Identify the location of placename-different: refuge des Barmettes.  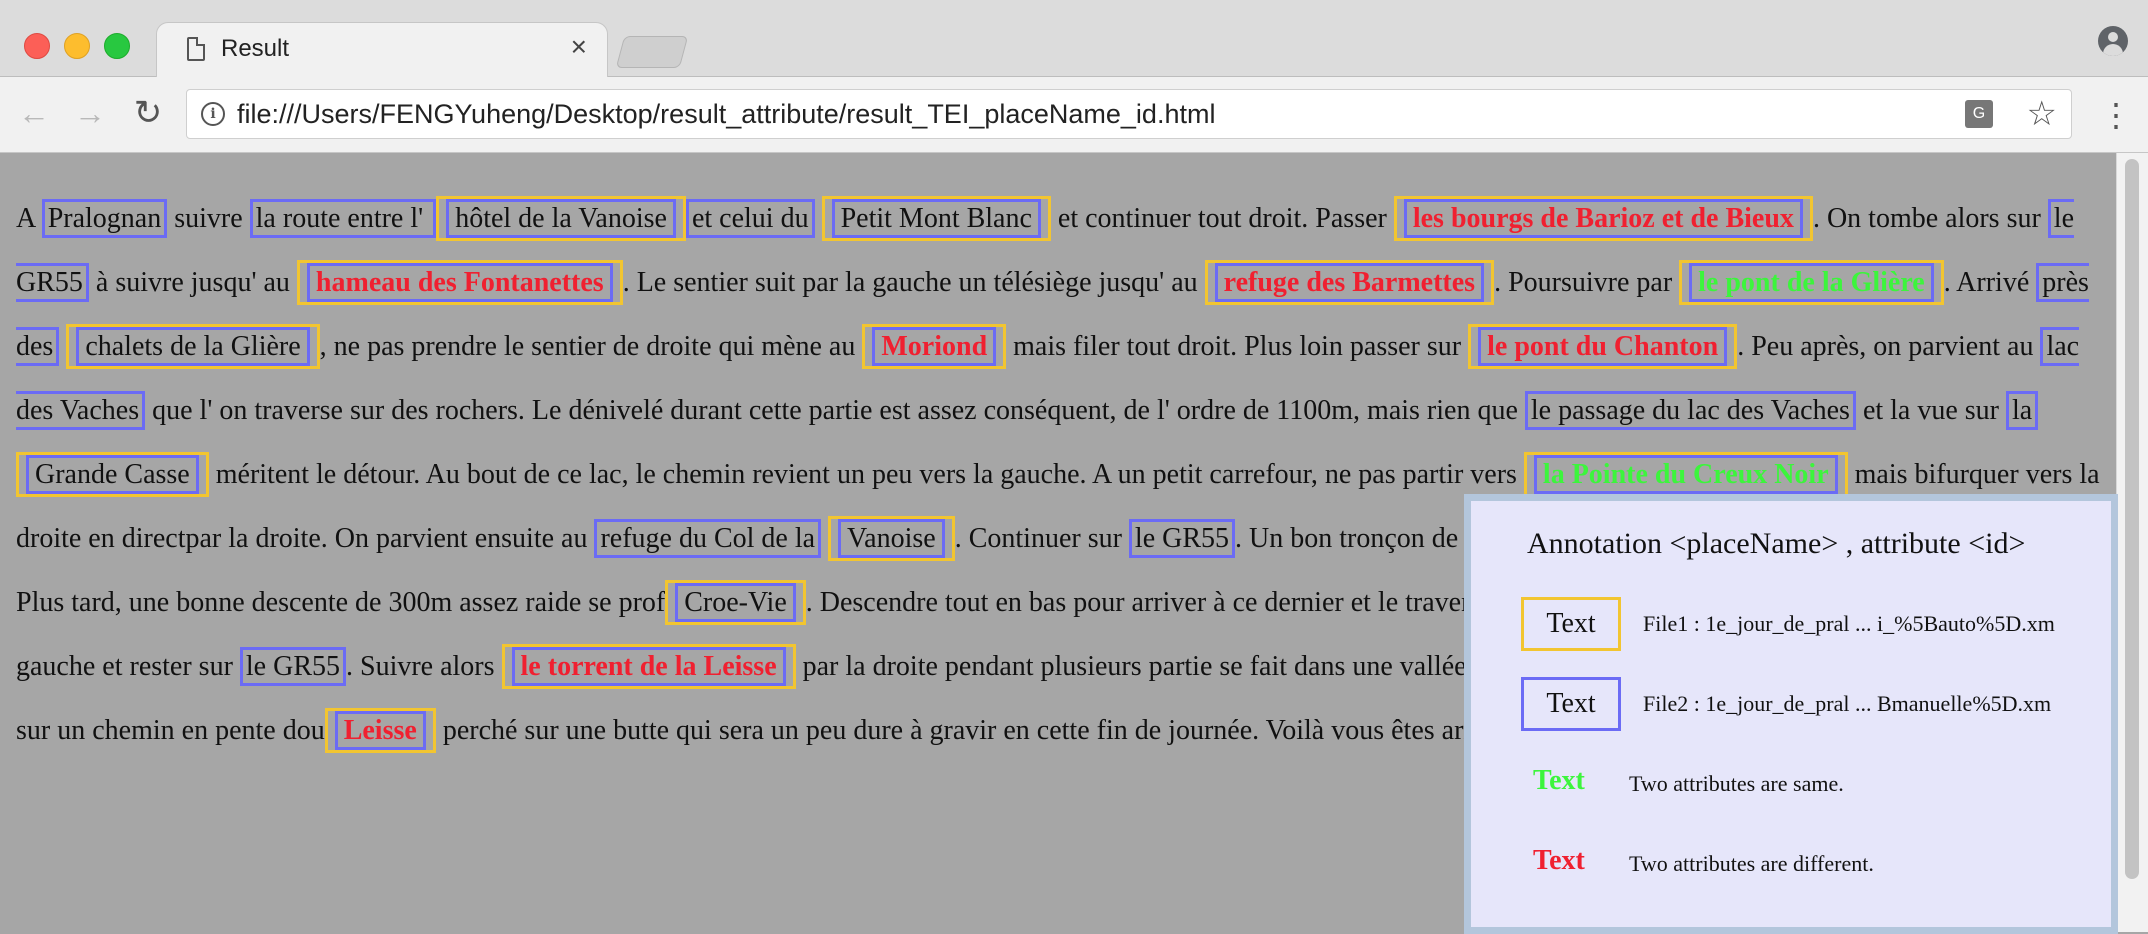
(1349, 282).